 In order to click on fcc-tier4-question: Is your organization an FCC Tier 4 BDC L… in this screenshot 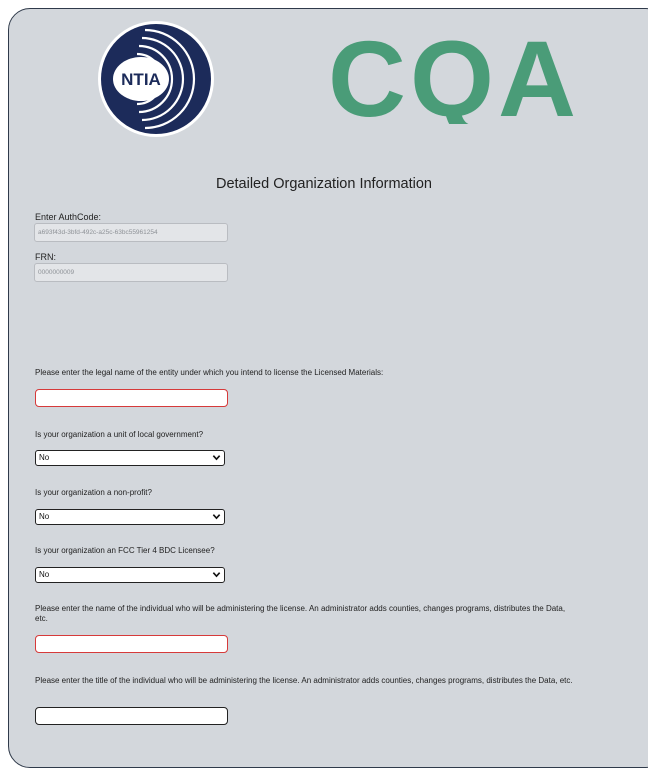, I will do `click(125, 550)`.